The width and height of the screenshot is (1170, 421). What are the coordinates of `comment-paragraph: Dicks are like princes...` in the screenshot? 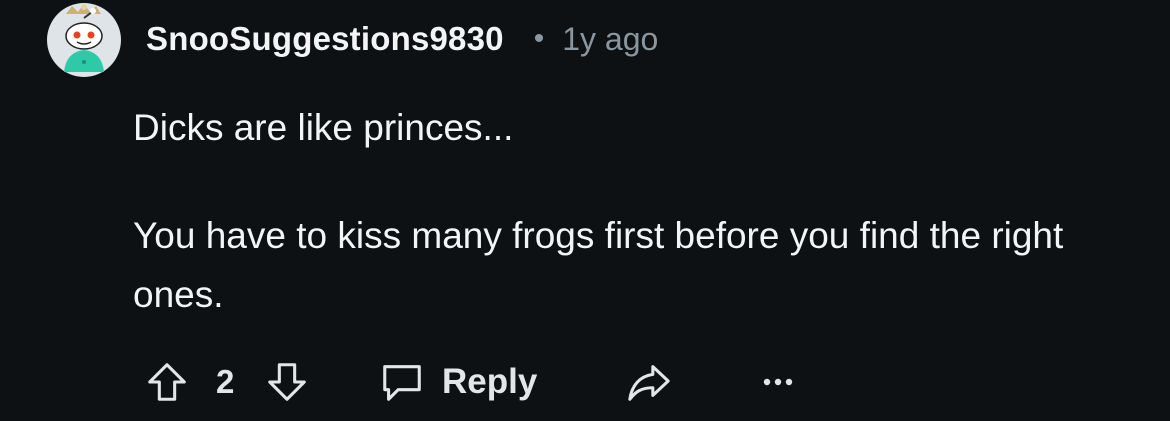 It's located at (323, 127).